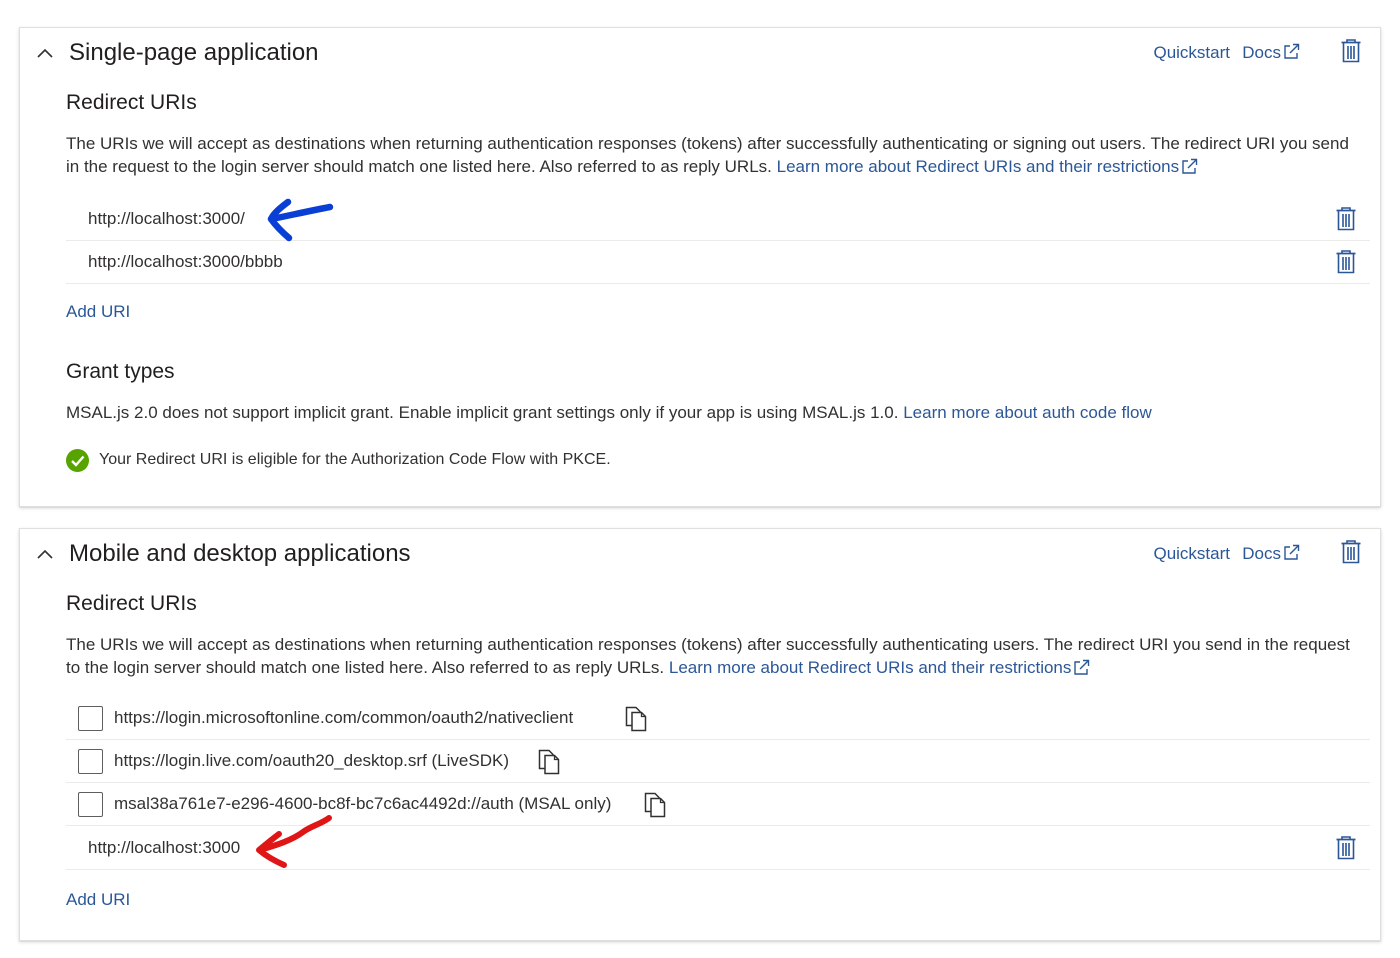  Describe the element at coordinates (194, 52) in the screenshot. I see `spa-card-title: Single-page application` at that location.